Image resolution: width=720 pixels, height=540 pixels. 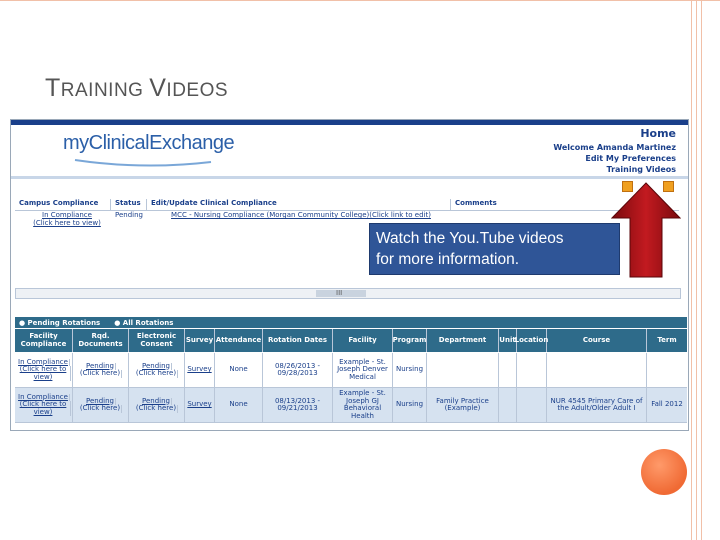 I want to click on compliance-header-cell: Campus Compliance, so click(x=63, y=204).